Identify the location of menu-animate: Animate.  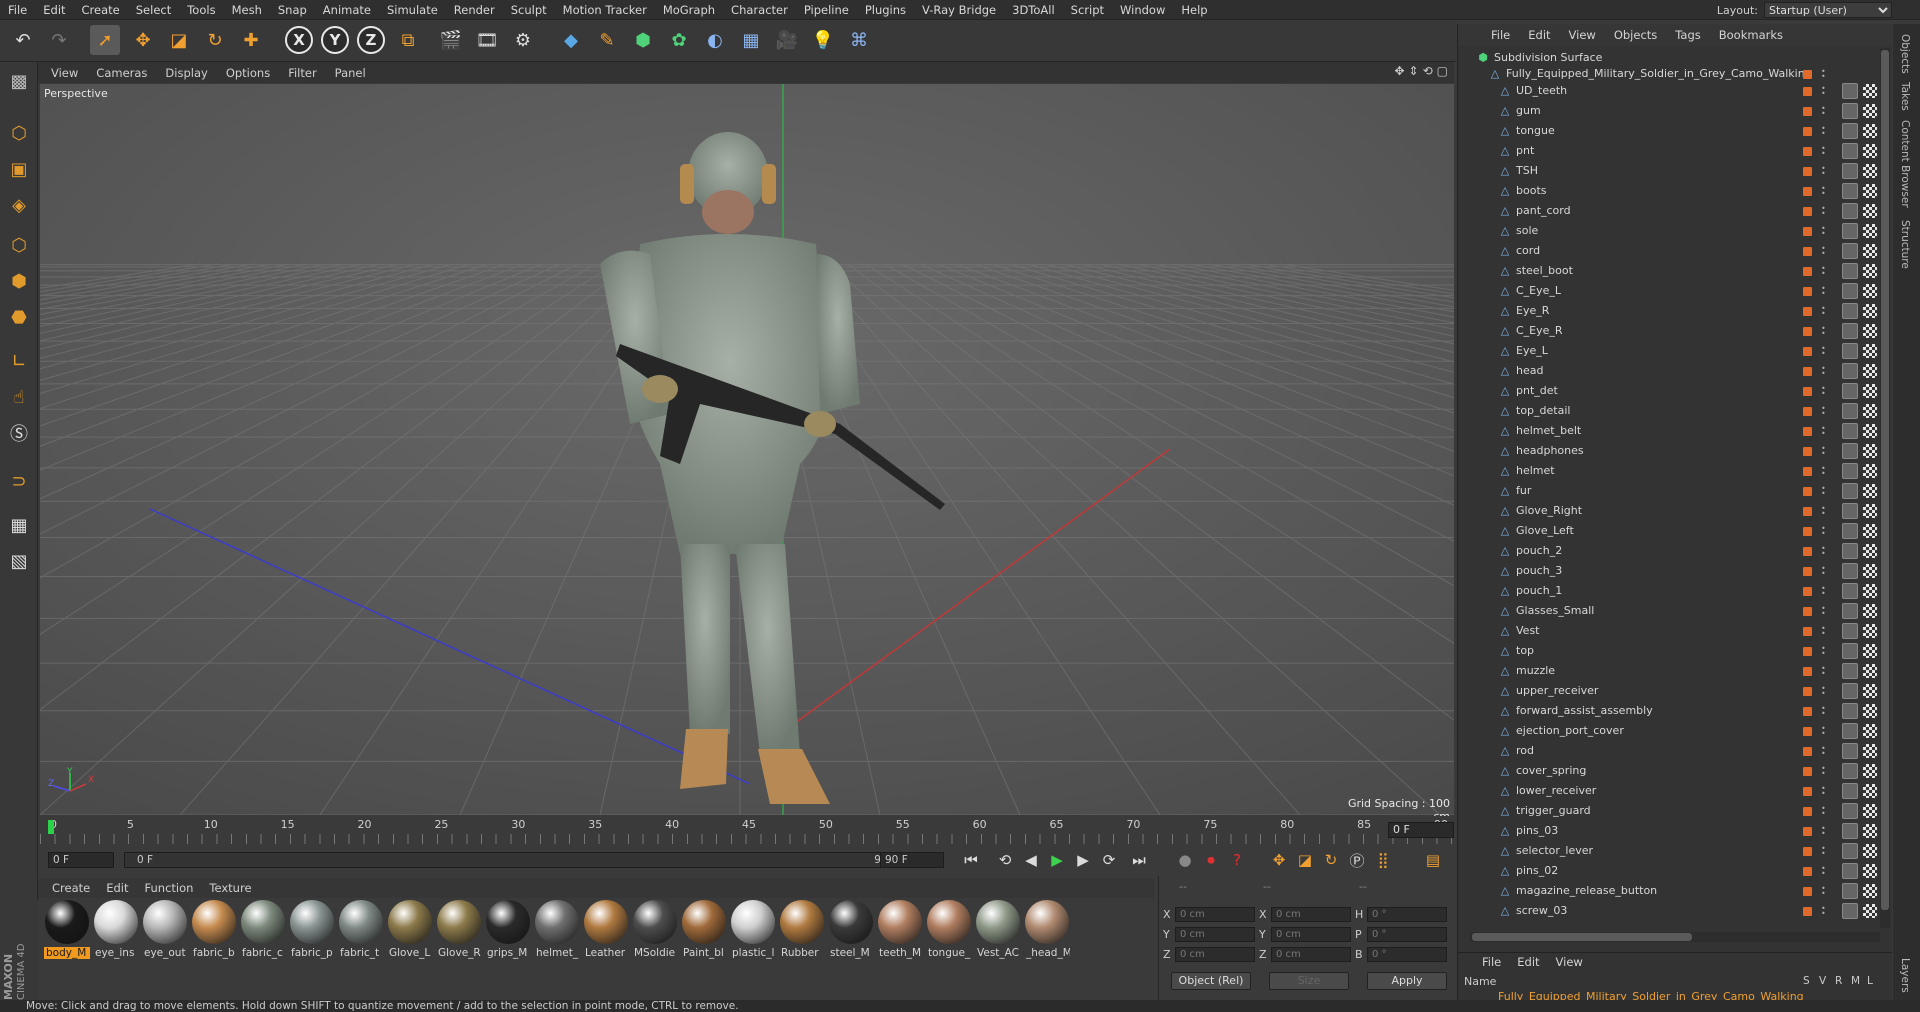
(347, 10).